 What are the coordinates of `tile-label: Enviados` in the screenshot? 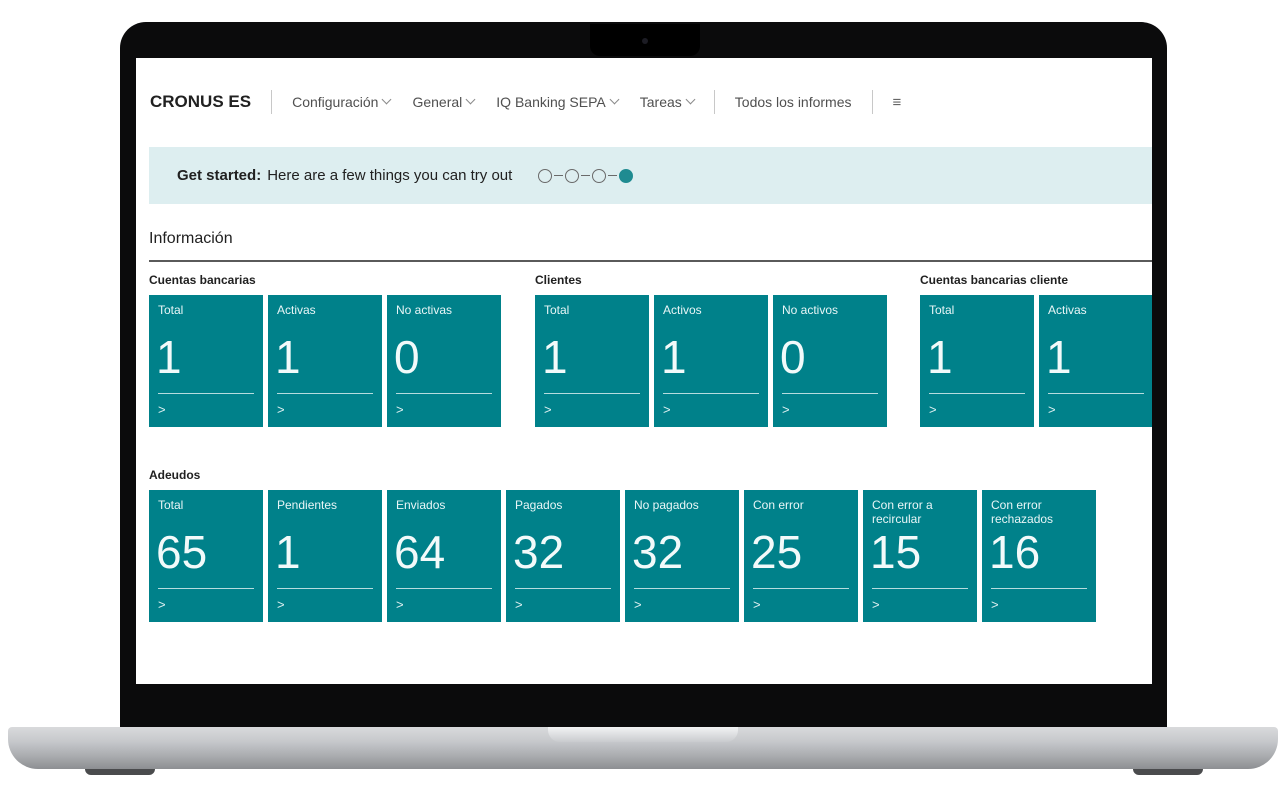 It's located at (421, 505).